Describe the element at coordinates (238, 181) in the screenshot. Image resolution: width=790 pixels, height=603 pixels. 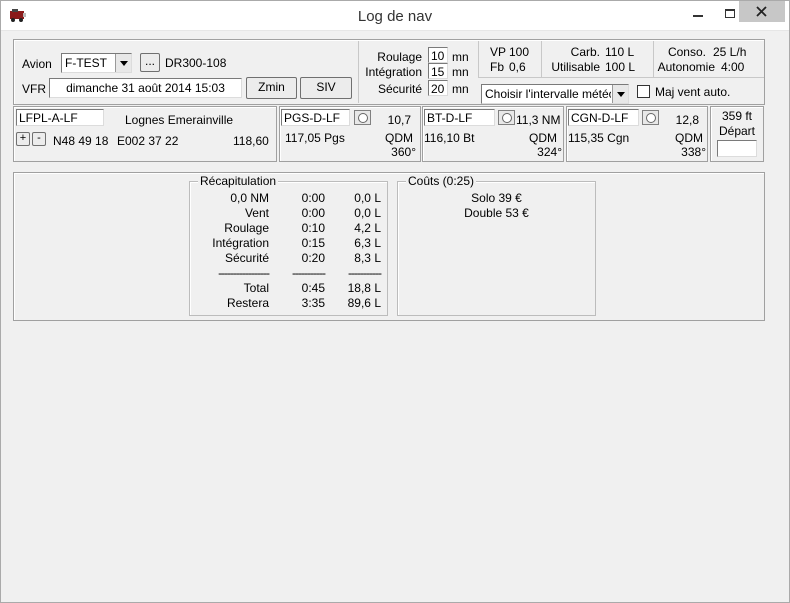
I see `recap-title: Récapitulation` at that location.